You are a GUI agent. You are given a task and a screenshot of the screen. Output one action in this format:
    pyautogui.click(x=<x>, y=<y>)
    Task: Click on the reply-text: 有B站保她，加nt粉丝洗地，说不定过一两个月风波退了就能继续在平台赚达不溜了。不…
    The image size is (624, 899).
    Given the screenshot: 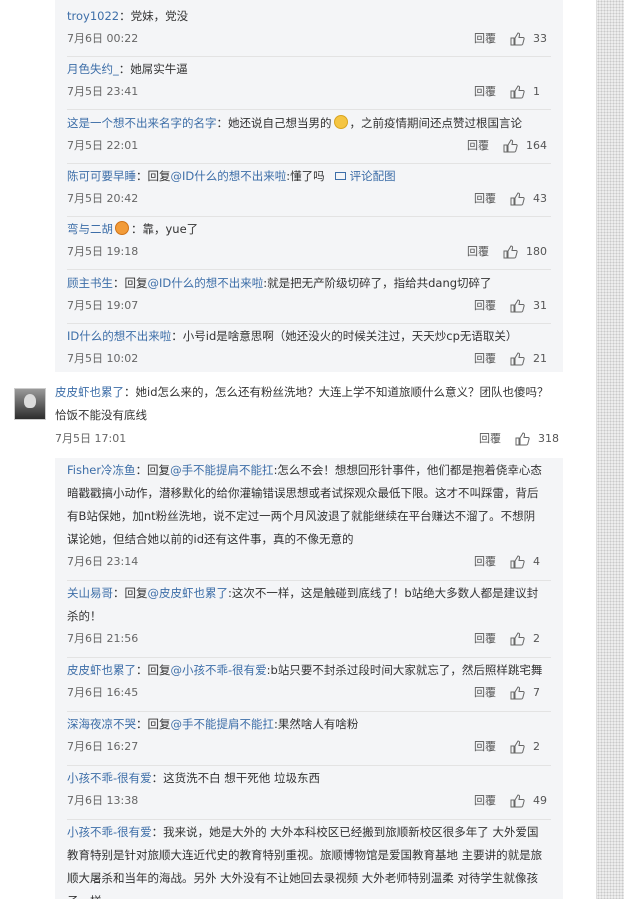 What is the action you would take?
    pyautogui.click(x=301, y=516)
    